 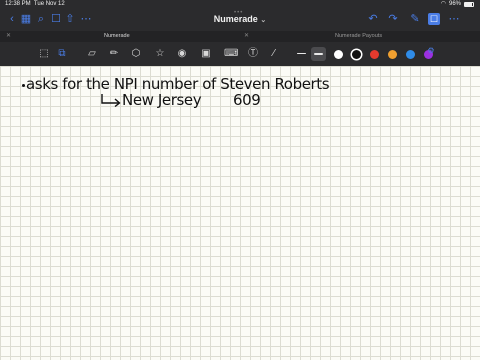 I want to click on keyboard-icon: ⌨, so click(x=231, y=54).